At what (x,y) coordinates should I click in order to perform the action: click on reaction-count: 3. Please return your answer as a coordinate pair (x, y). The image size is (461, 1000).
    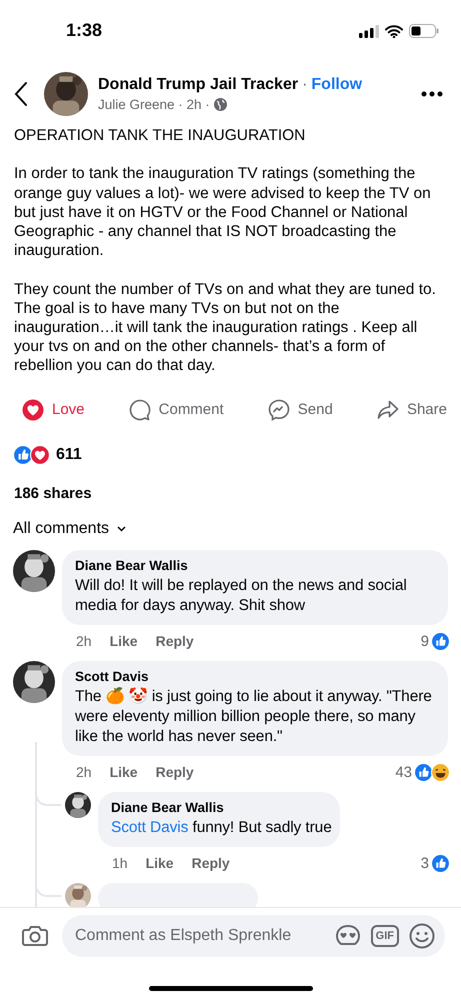
    Looking at the image, I should click on (424, 863).